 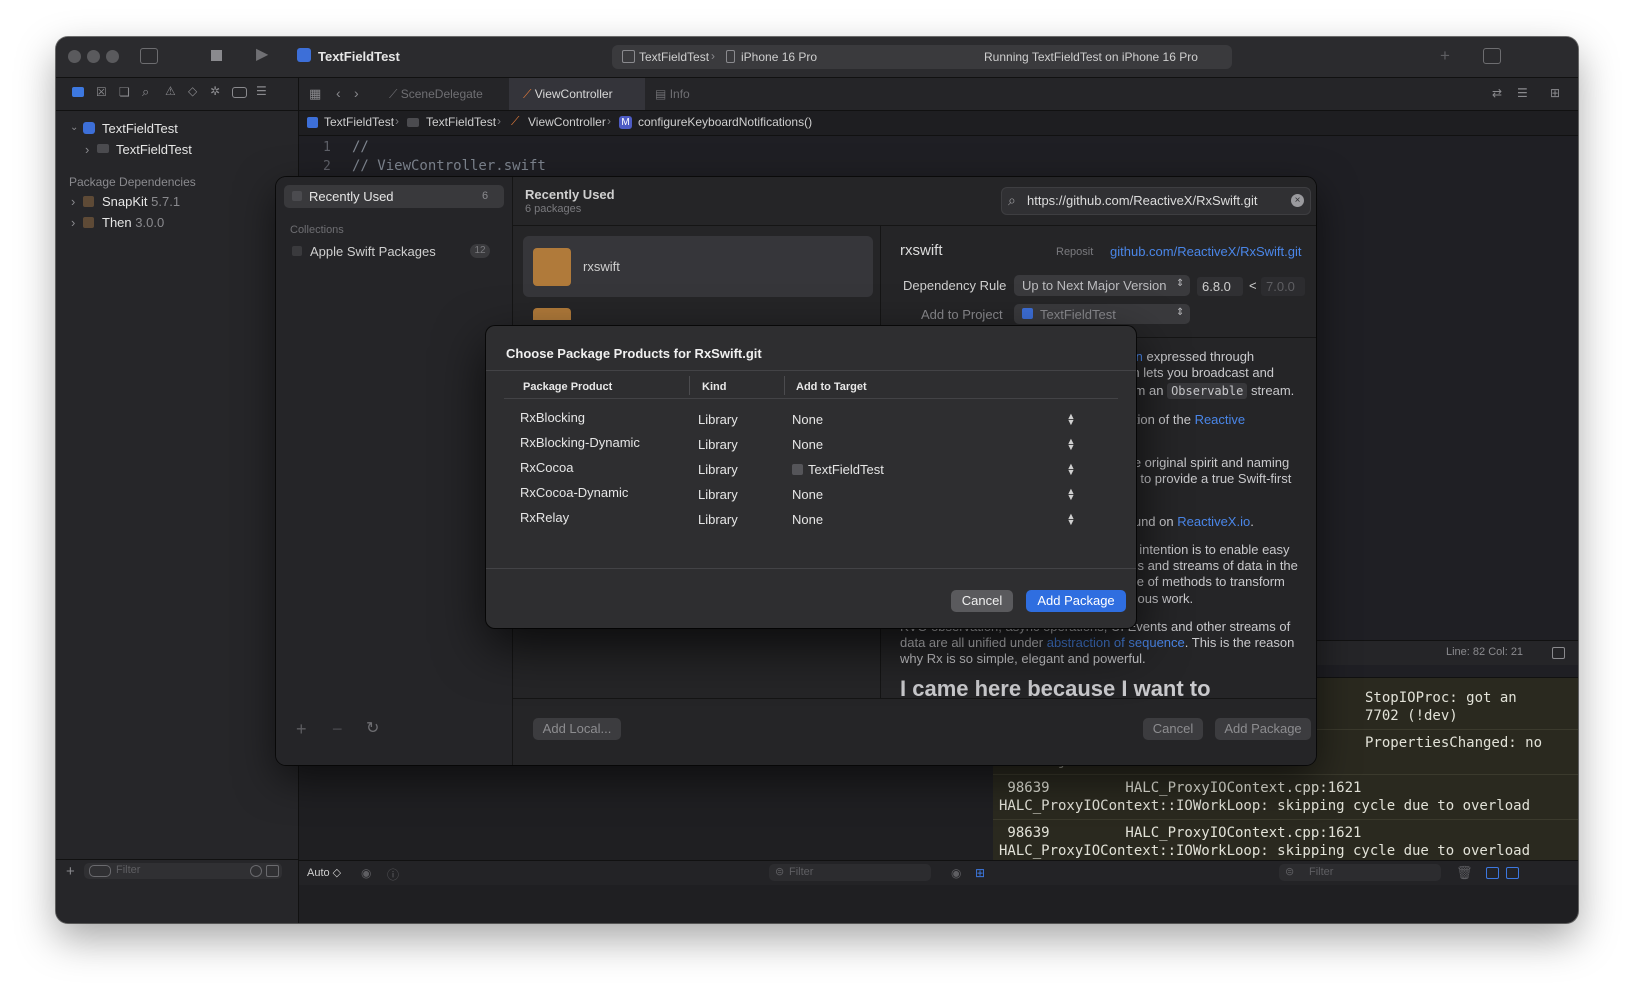 I want to click on bookmark-icon: ❏, so click(x=124, y=92).